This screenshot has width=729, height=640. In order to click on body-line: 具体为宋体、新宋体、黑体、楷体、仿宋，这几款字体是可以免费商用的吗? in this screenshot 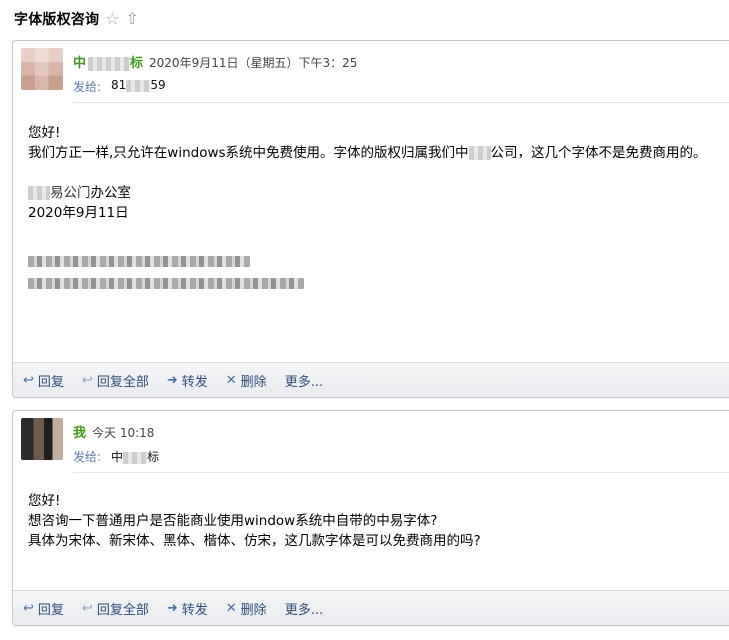, I will do `click(254, 541)`.